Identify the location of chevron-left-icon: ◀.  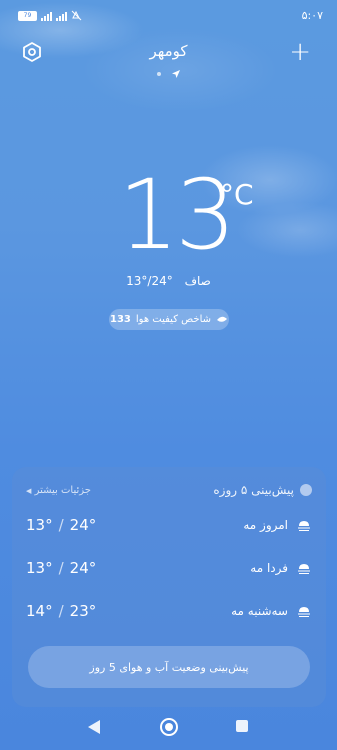
(29, 491).